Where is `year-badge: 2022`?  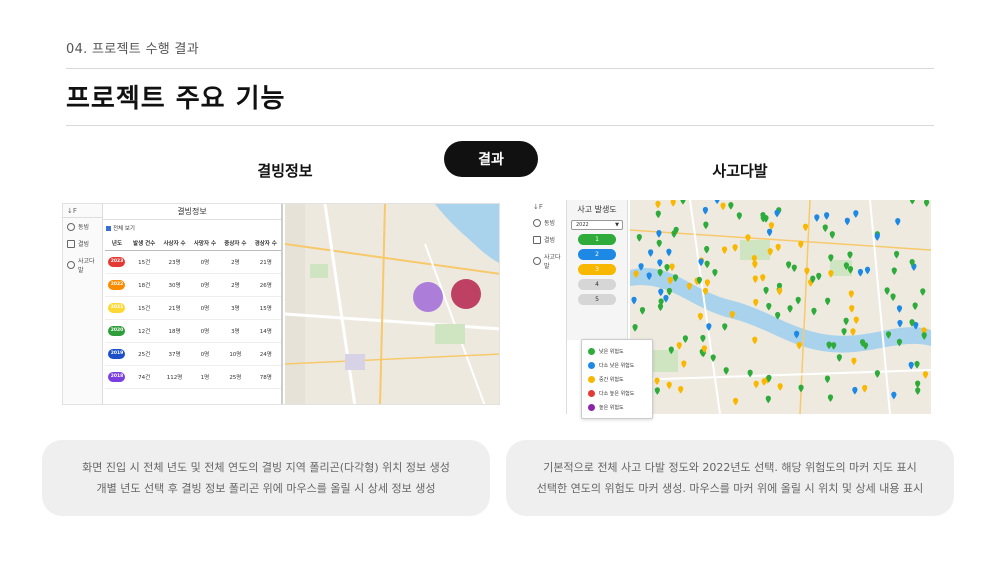 year-badge: 2022 is located at coordinates (117, 285).